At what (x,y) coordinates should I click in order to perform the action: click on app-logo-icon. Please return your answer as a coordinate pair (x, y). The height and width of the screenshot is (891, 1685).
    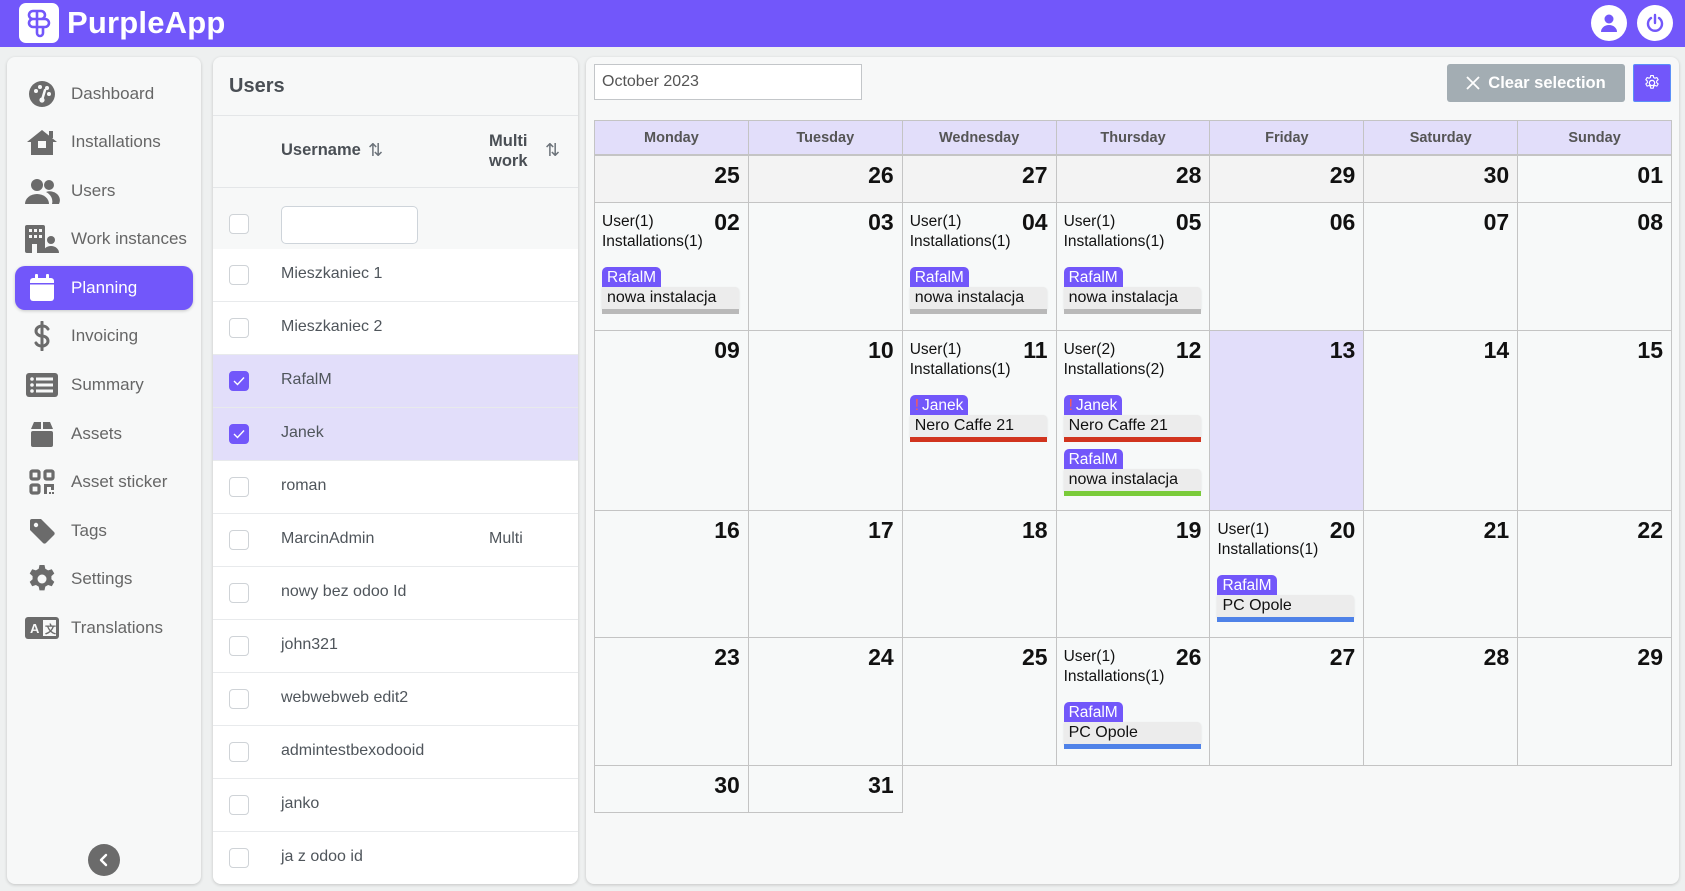
    Looking at the image, I should click on (39, 23).